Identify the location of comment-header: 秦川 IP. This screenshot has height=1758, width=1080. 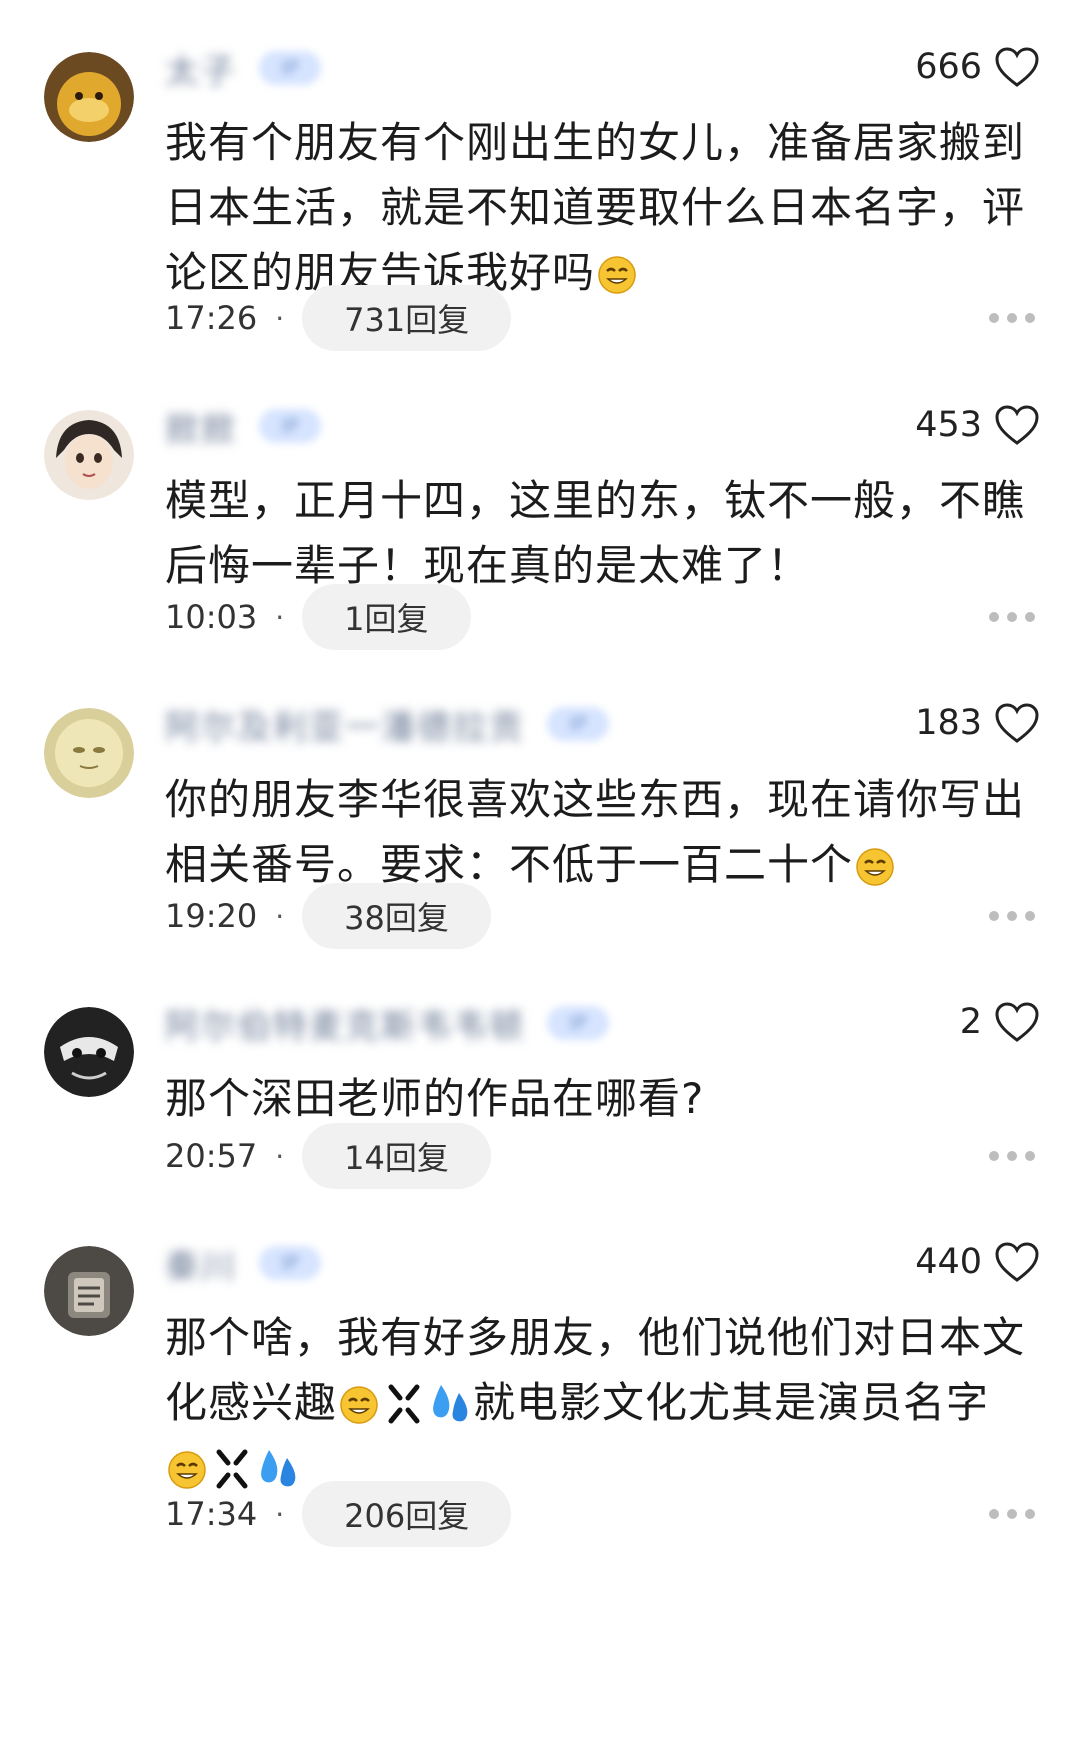
(243, 1265).